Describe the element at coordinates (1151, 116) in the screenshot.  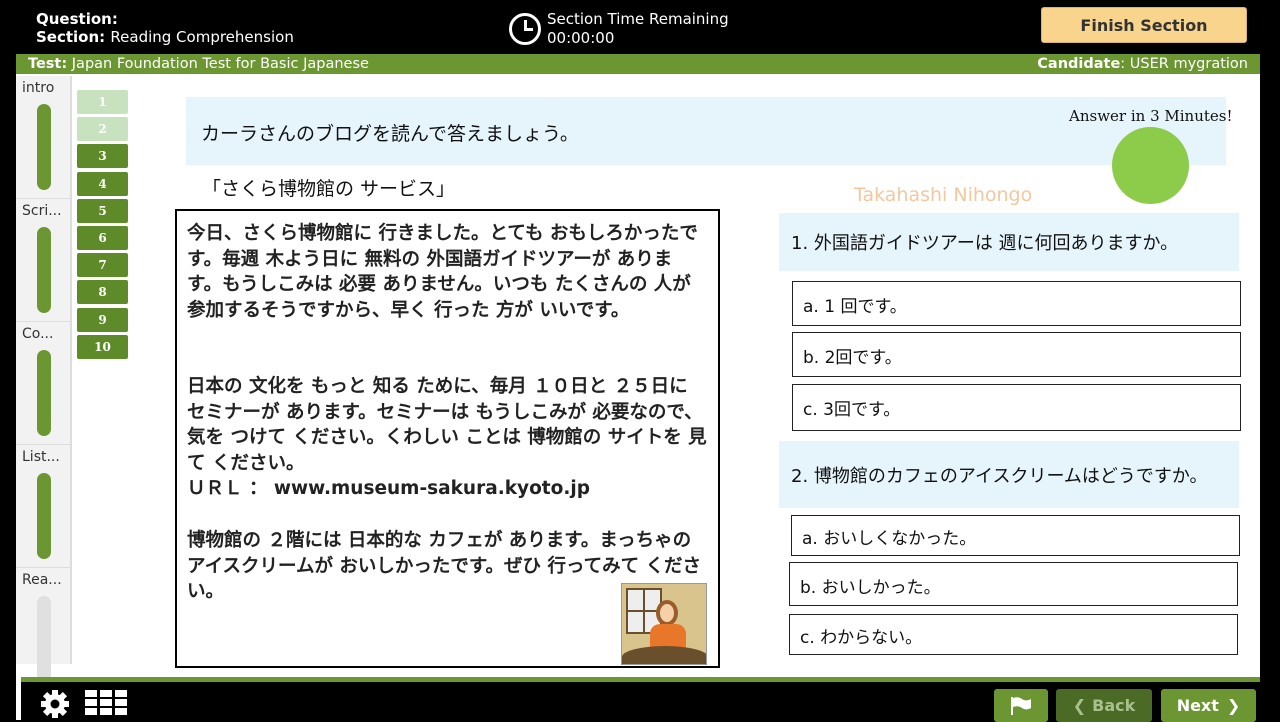
I see `answer-time-note: Answer in 3 Minutes!` at that location.